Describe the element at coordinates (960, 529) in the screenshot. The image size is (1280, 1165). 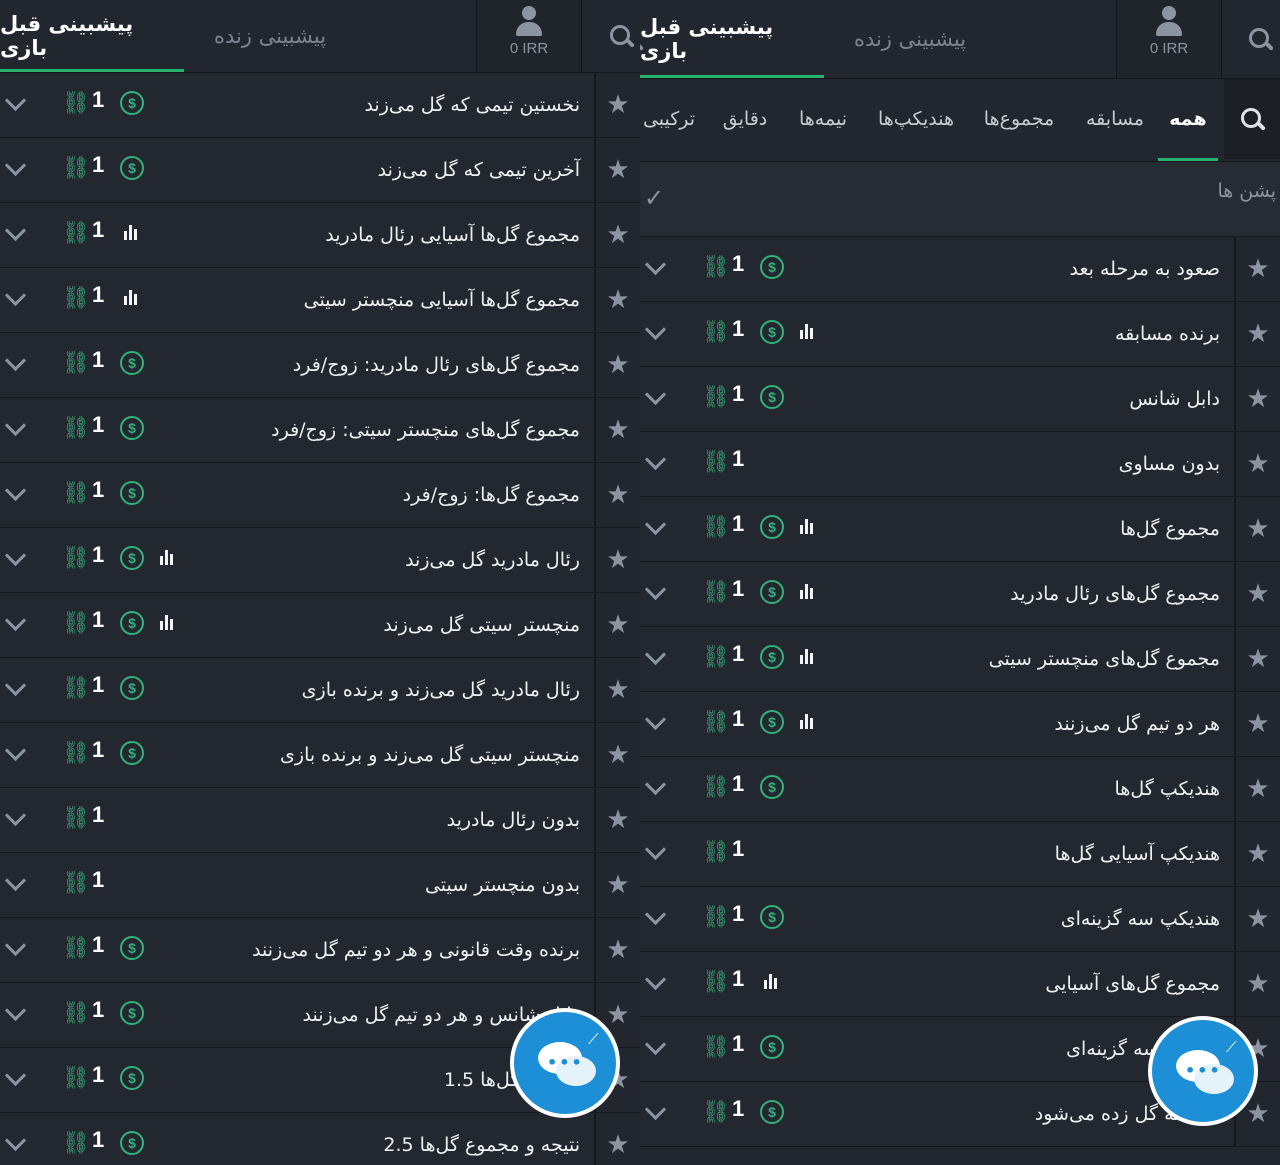
I see `market-row: ⛓ 1 $ مجموع گل‌ها ★` at that location.